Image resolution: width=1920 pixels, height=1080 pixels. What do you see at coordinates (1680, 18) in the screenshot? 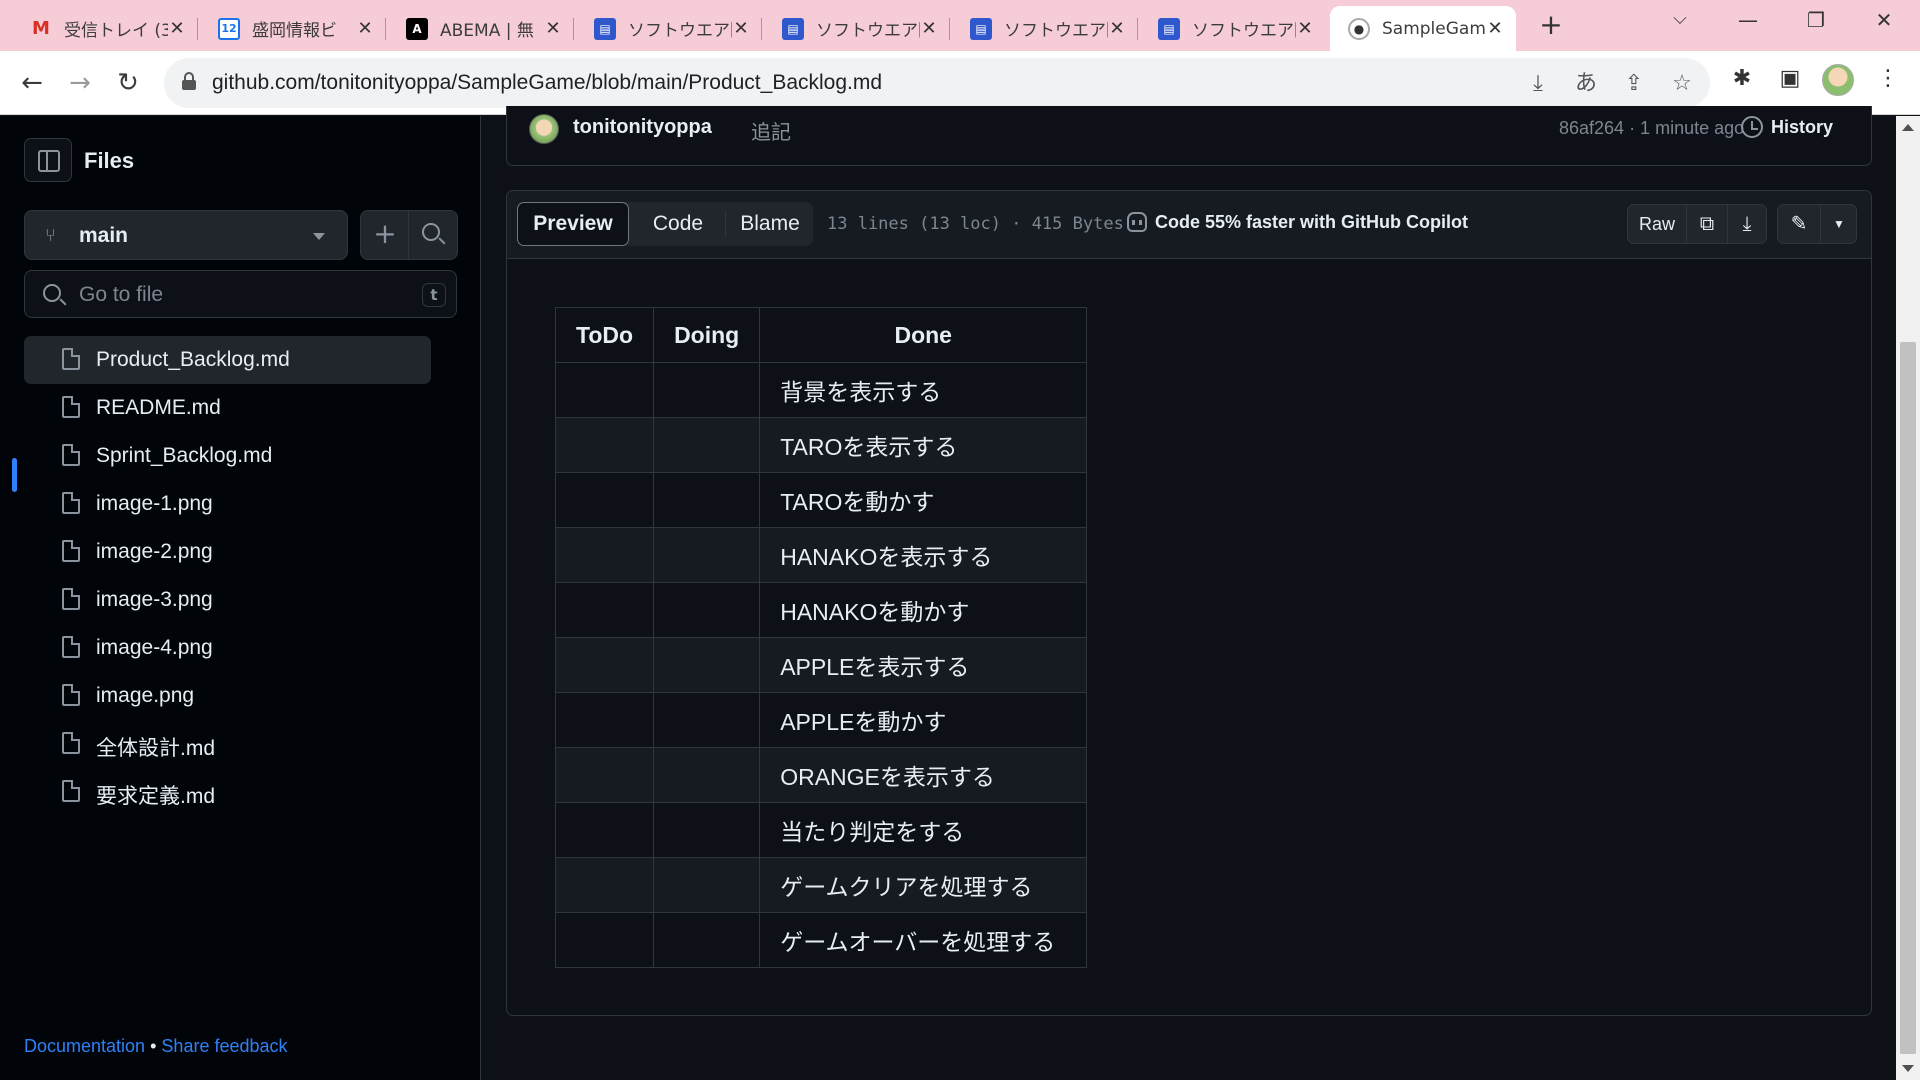
I see `tab-search-icon: ⌵` at bounding box center [1680, 18].